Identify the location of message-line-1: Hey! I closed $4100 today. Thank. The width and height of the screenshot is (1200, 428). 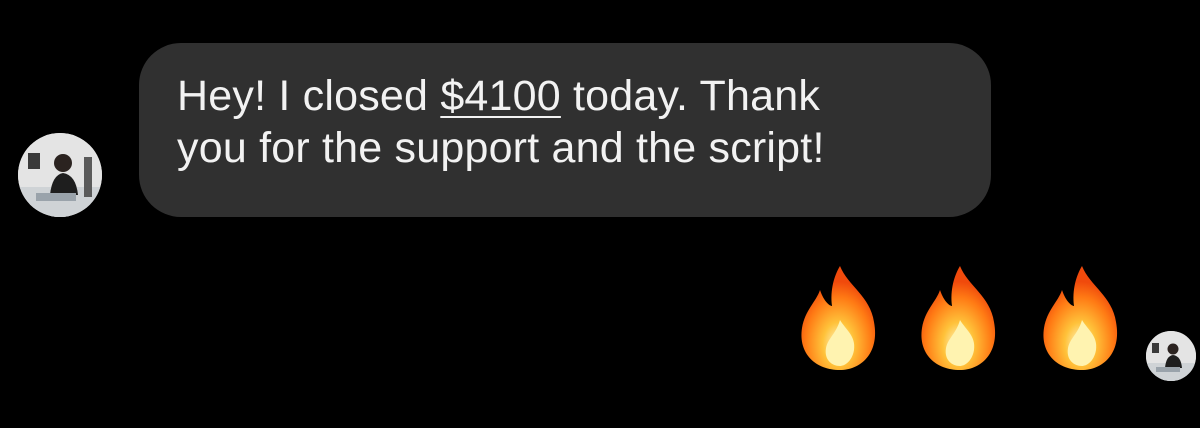
(567, 96).